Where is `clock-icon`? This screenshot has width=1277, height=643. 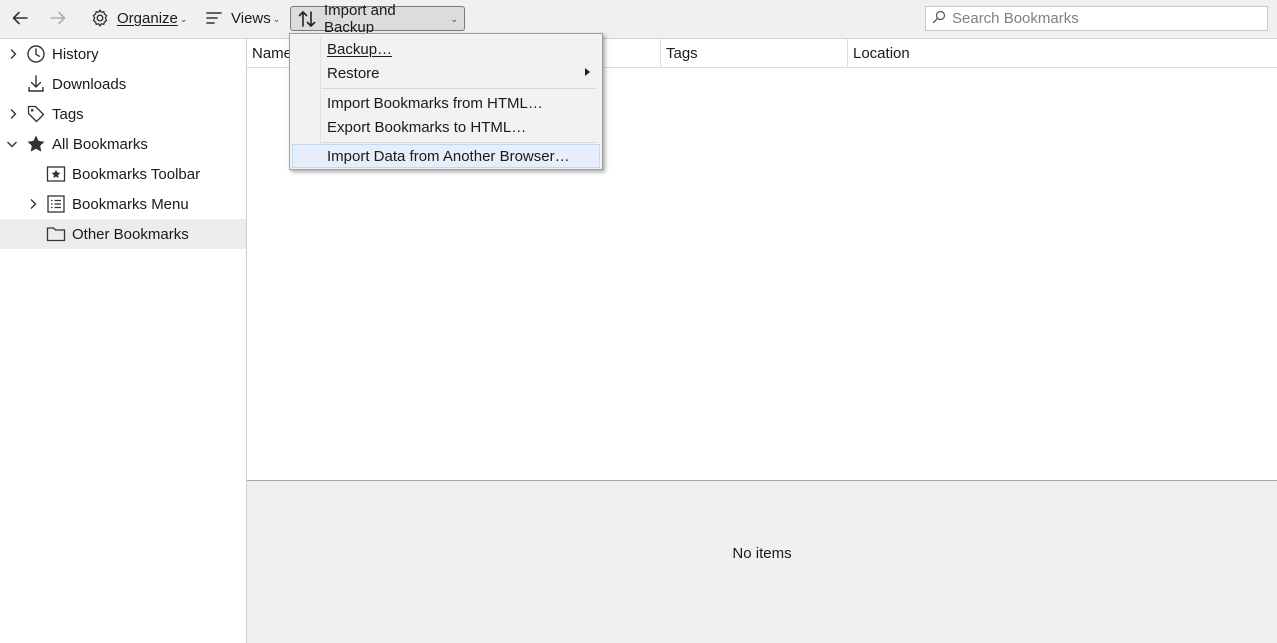 clock-icon is located at coordinates (36, 54).